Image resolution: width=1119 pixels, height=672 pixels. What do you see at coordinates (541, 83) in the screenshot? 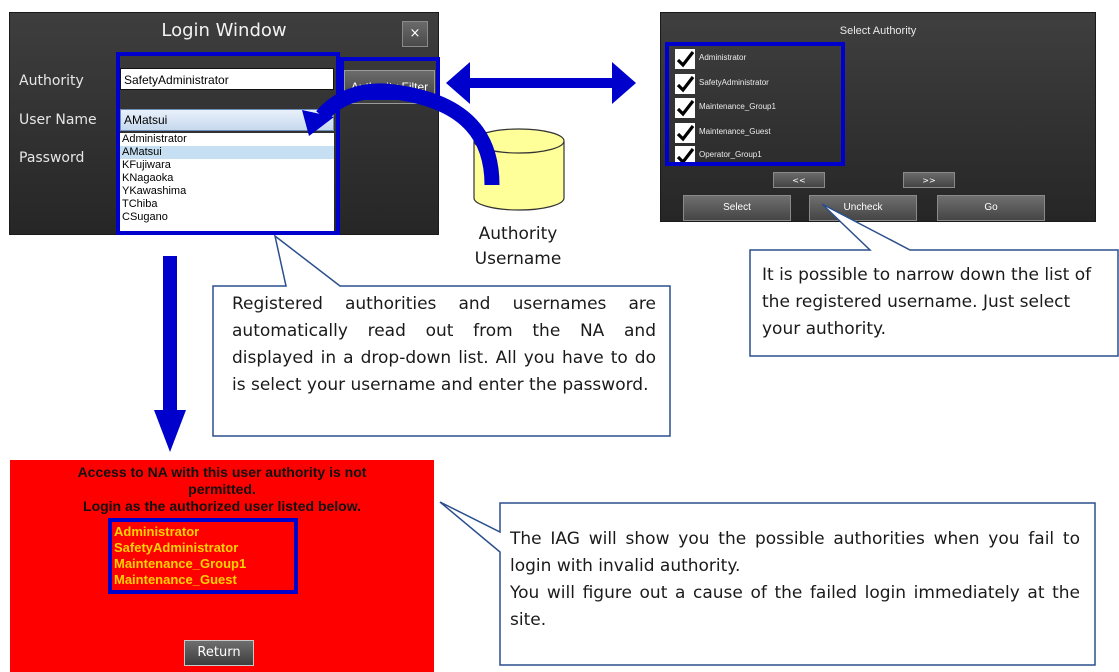
I see `double-arrow-icon` at bounding box center [541, 83].